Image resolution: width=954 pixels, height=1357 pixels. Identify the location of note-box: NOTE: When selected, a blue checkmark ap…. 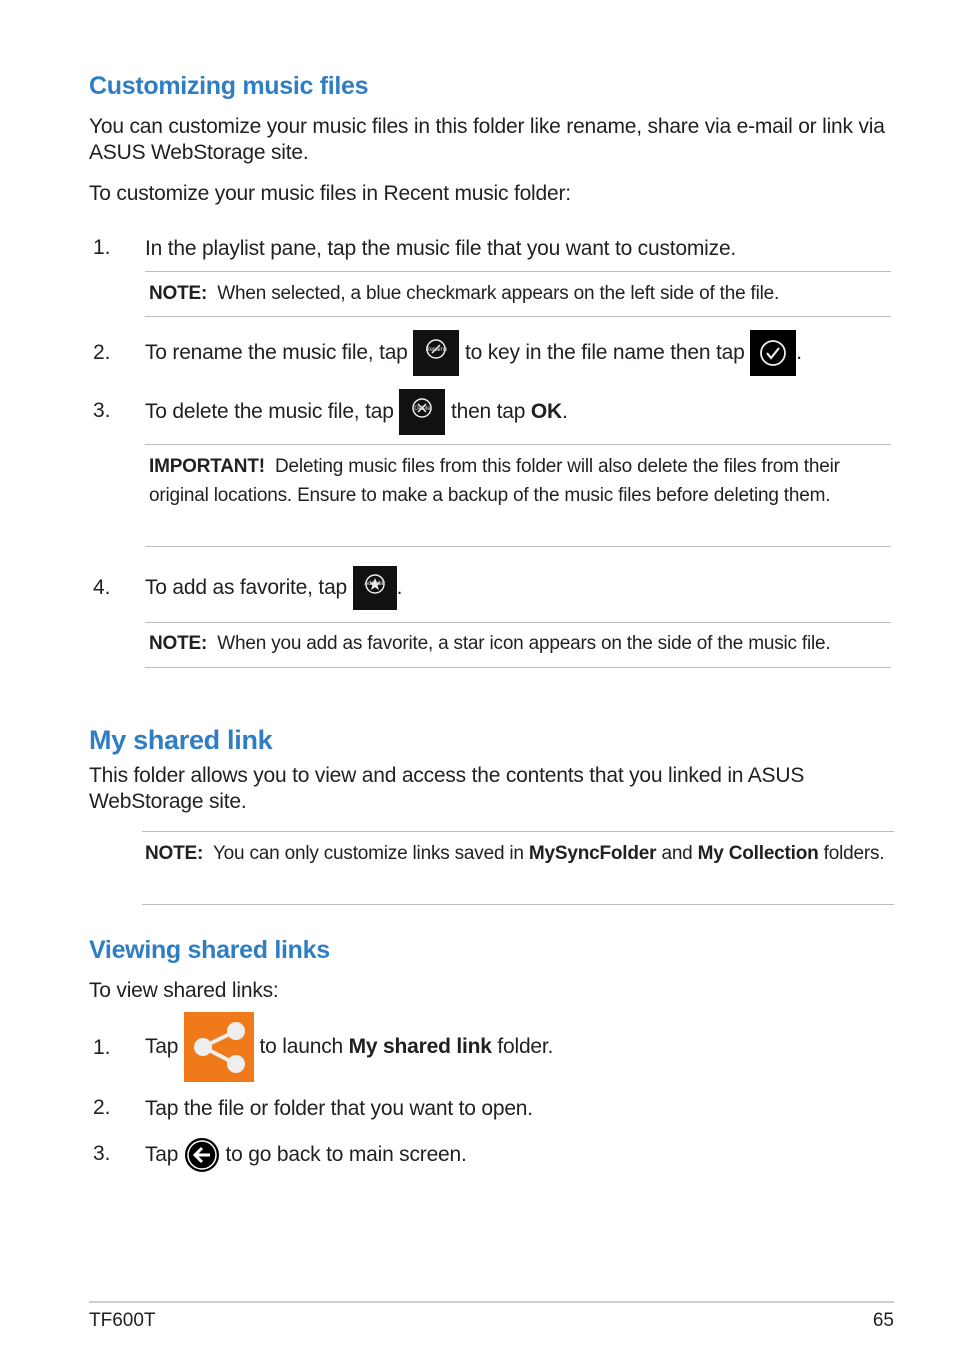
(464, 293).